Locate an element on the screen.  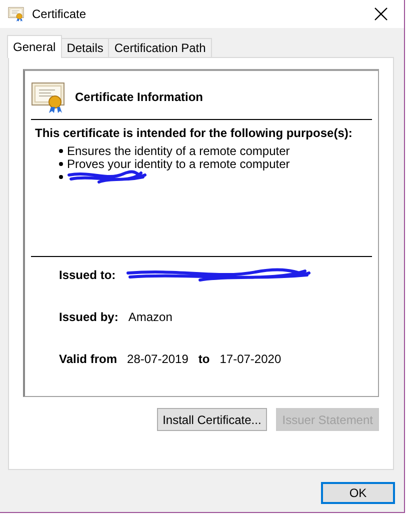
field-value: 17-07-2020 is located at coordinates (251, 359).